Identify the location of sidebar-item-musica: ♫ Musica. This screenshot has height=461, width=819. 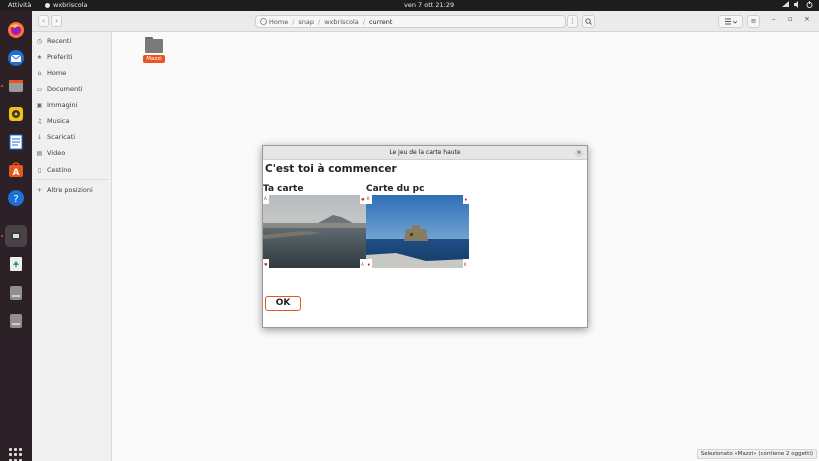
(53, 121).